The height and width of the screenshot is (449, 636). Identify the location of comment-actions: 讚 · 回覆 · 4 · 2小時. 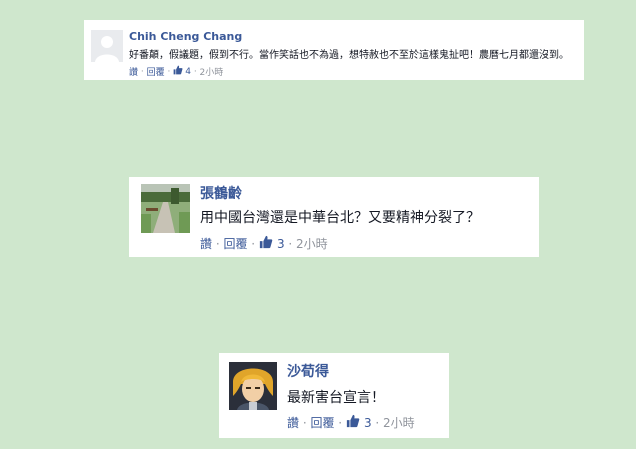
(176, 71).